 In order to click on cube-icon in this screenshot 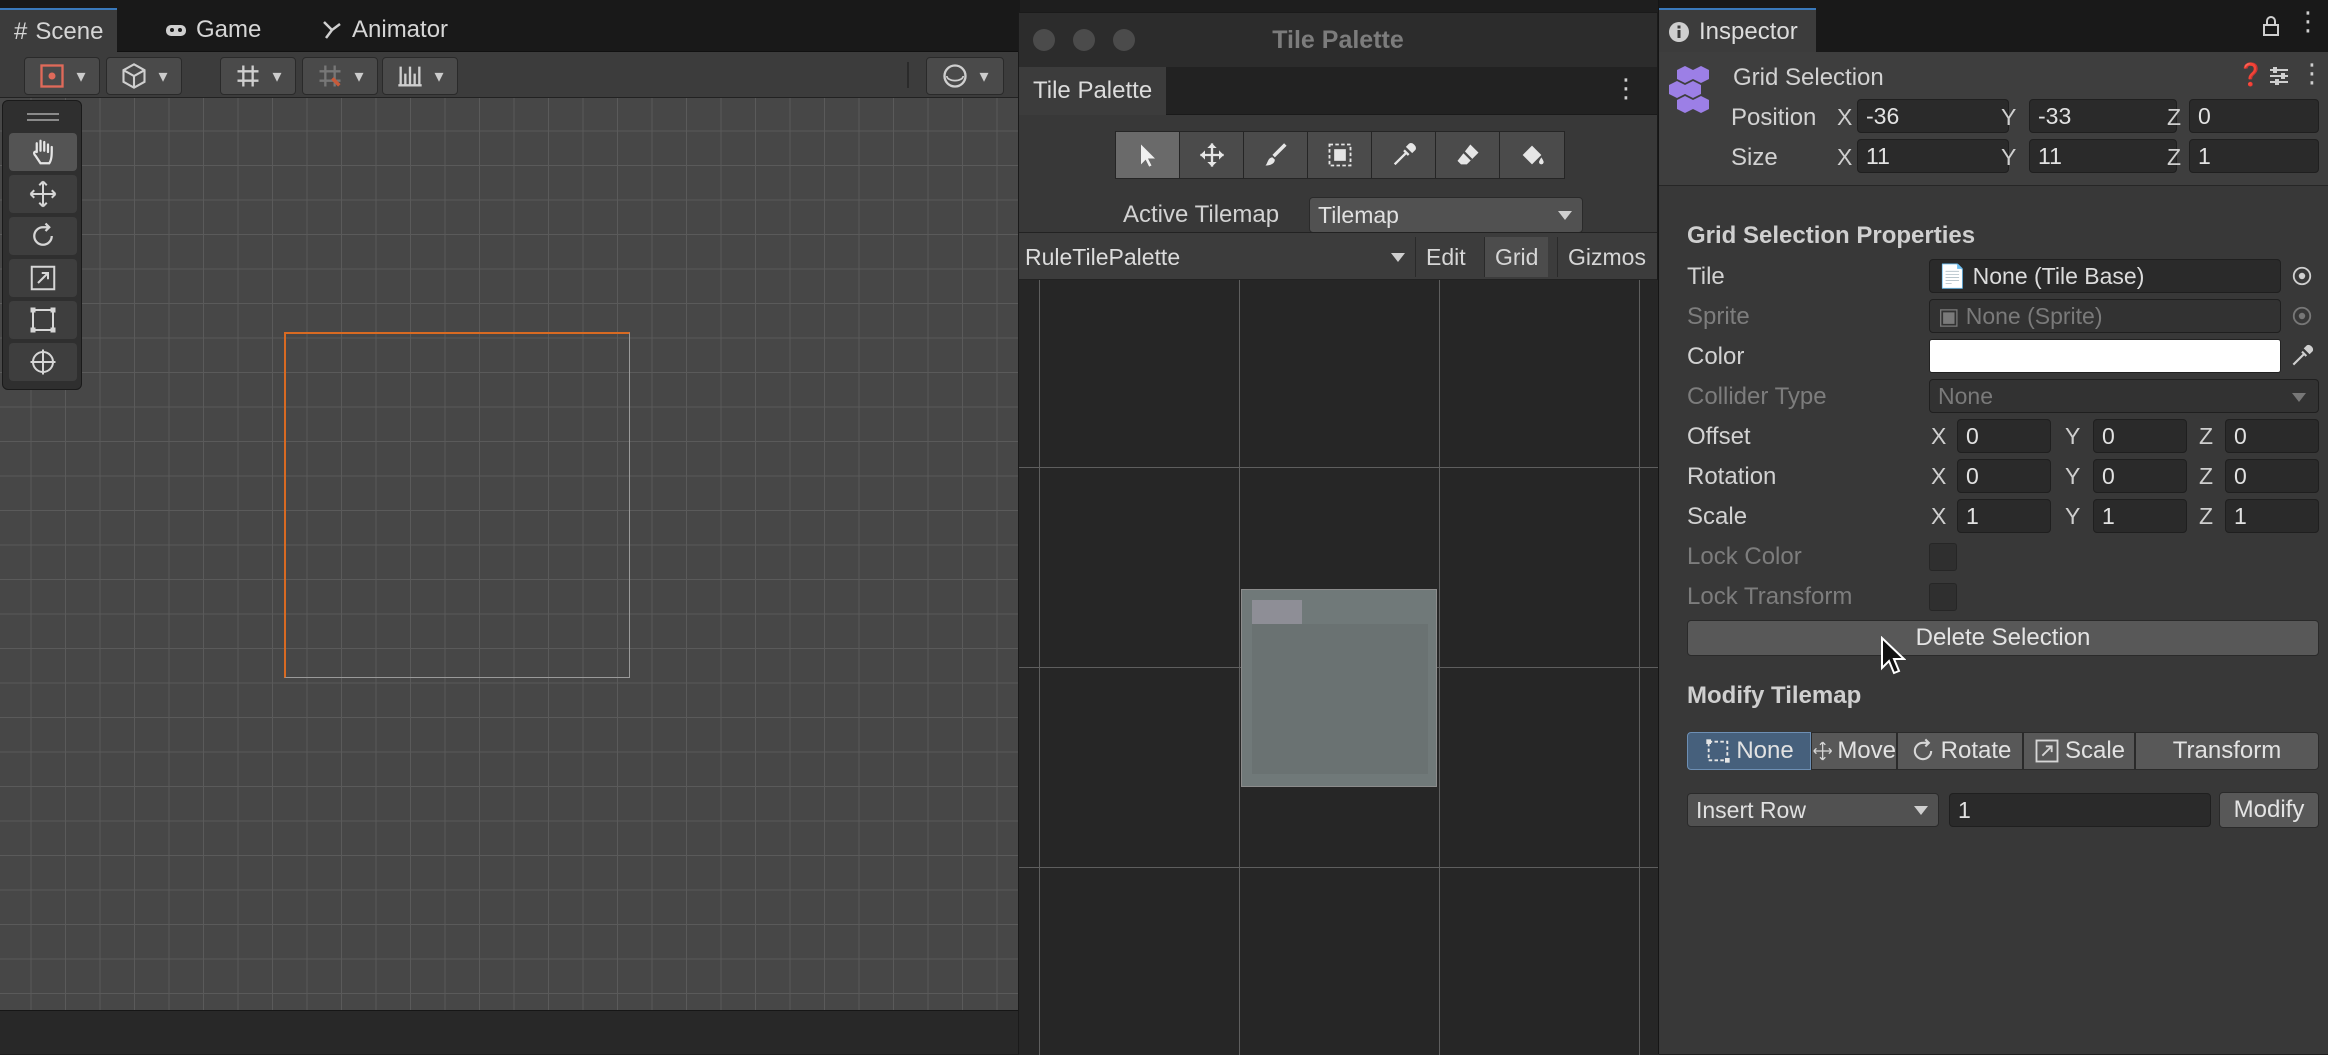, I will do `click(134, 76)`.